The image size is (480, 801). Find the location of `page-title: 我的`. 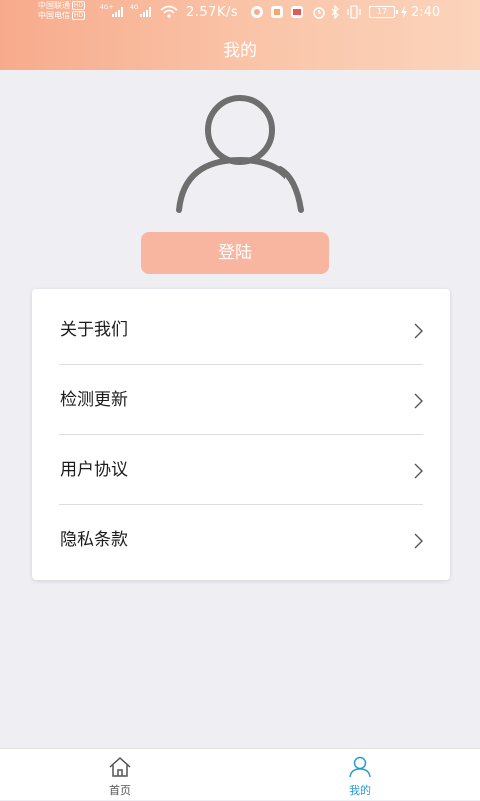

page-title: 我的 is located at coordinates (240, 51).